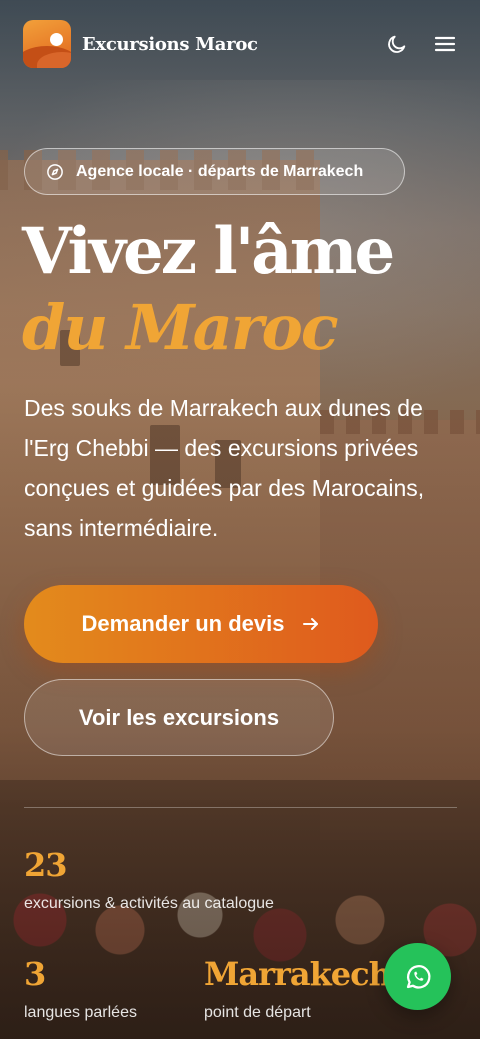 This screenshot has width=480, height=1039. What do you see at coordinates (180, 327) in the screenshot?
I see `hero-title-line2: du Maroc` at bounding box center [180, 327].